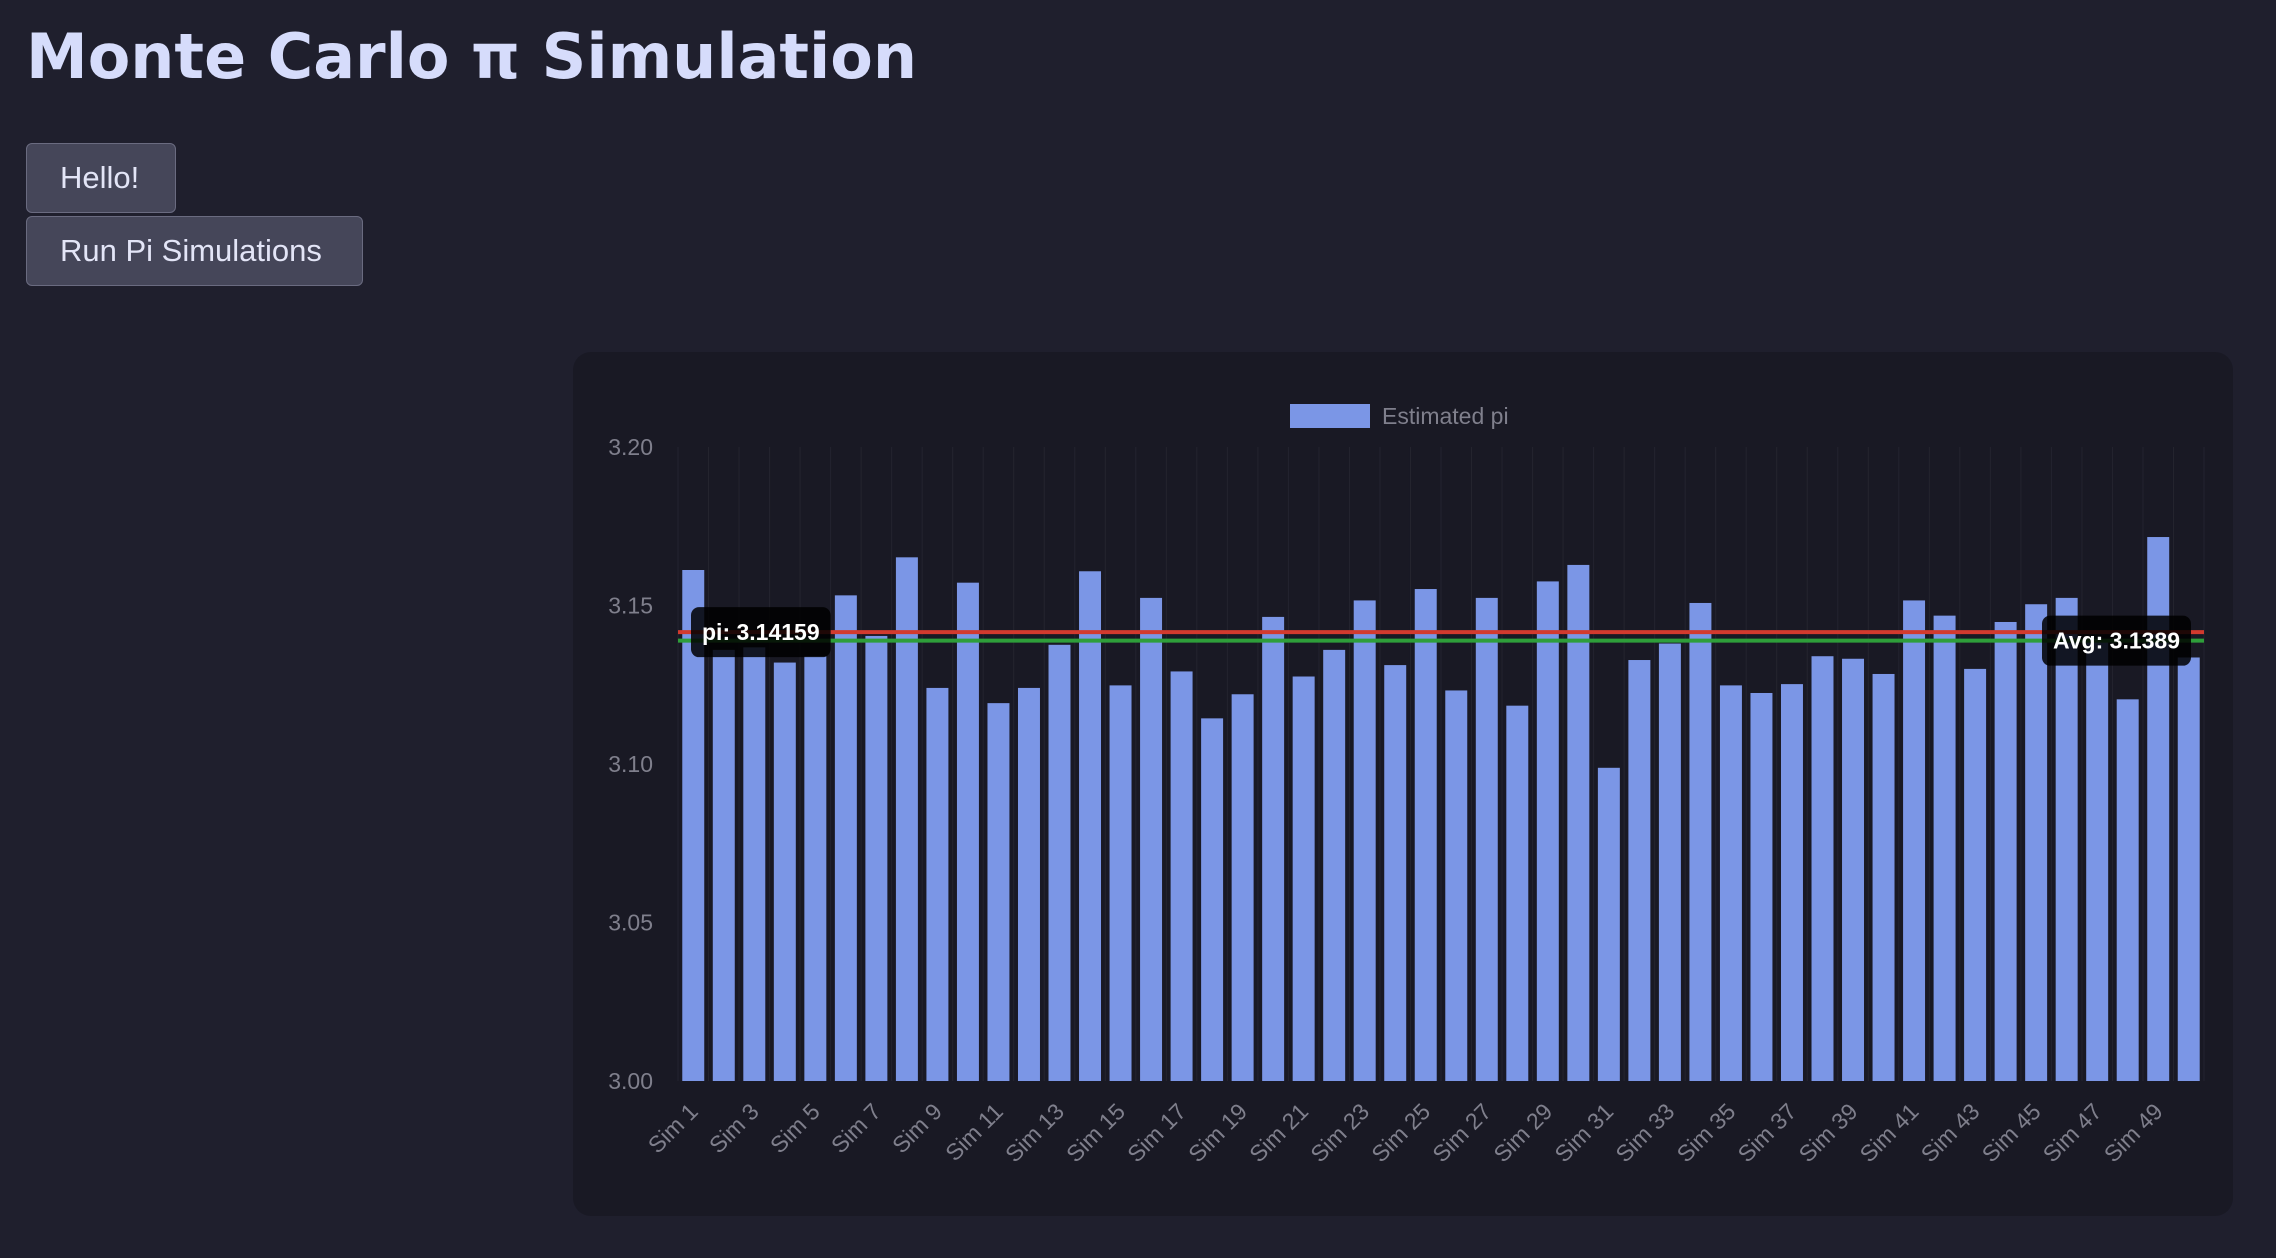 This screenshot has height=1258, width=2276. I want to click on legend: Estimated pi, so click(1399, 416).